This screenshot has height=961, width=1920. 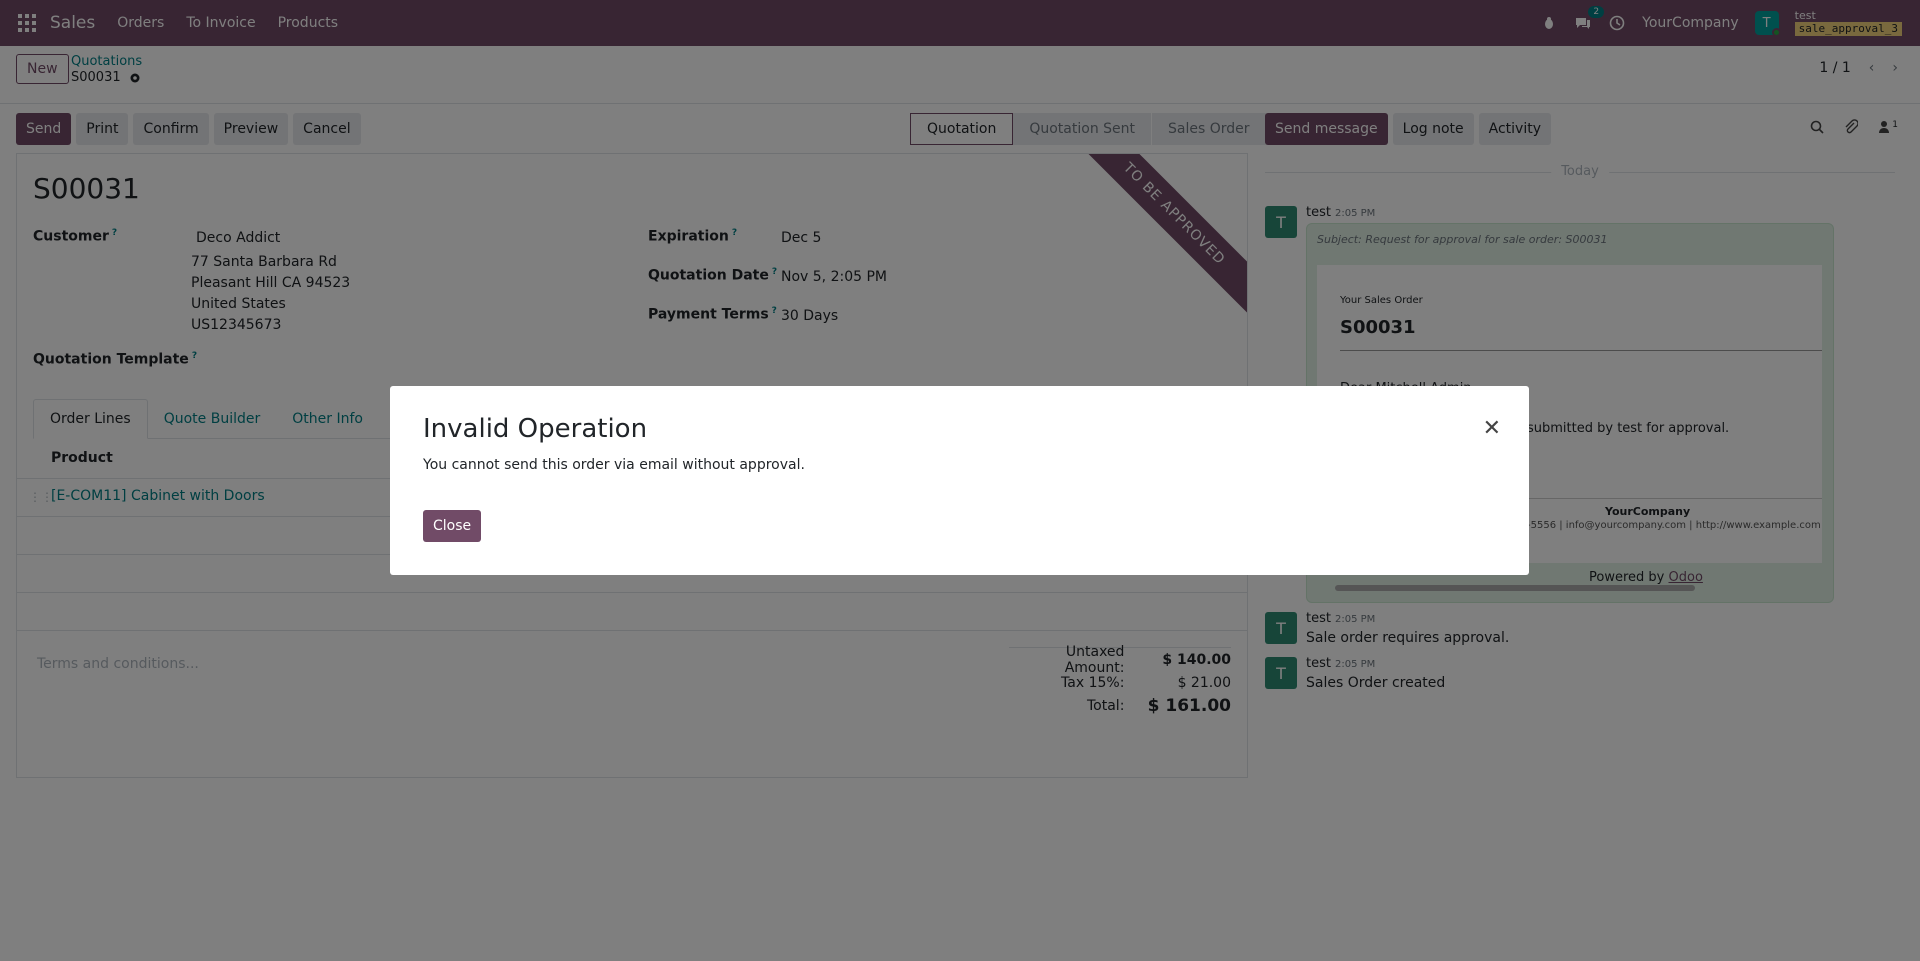 What do you see at coordinates (1492, 428) in the screenshot?
I see `close-icon: ✕` at bounding box center [1492, 428].